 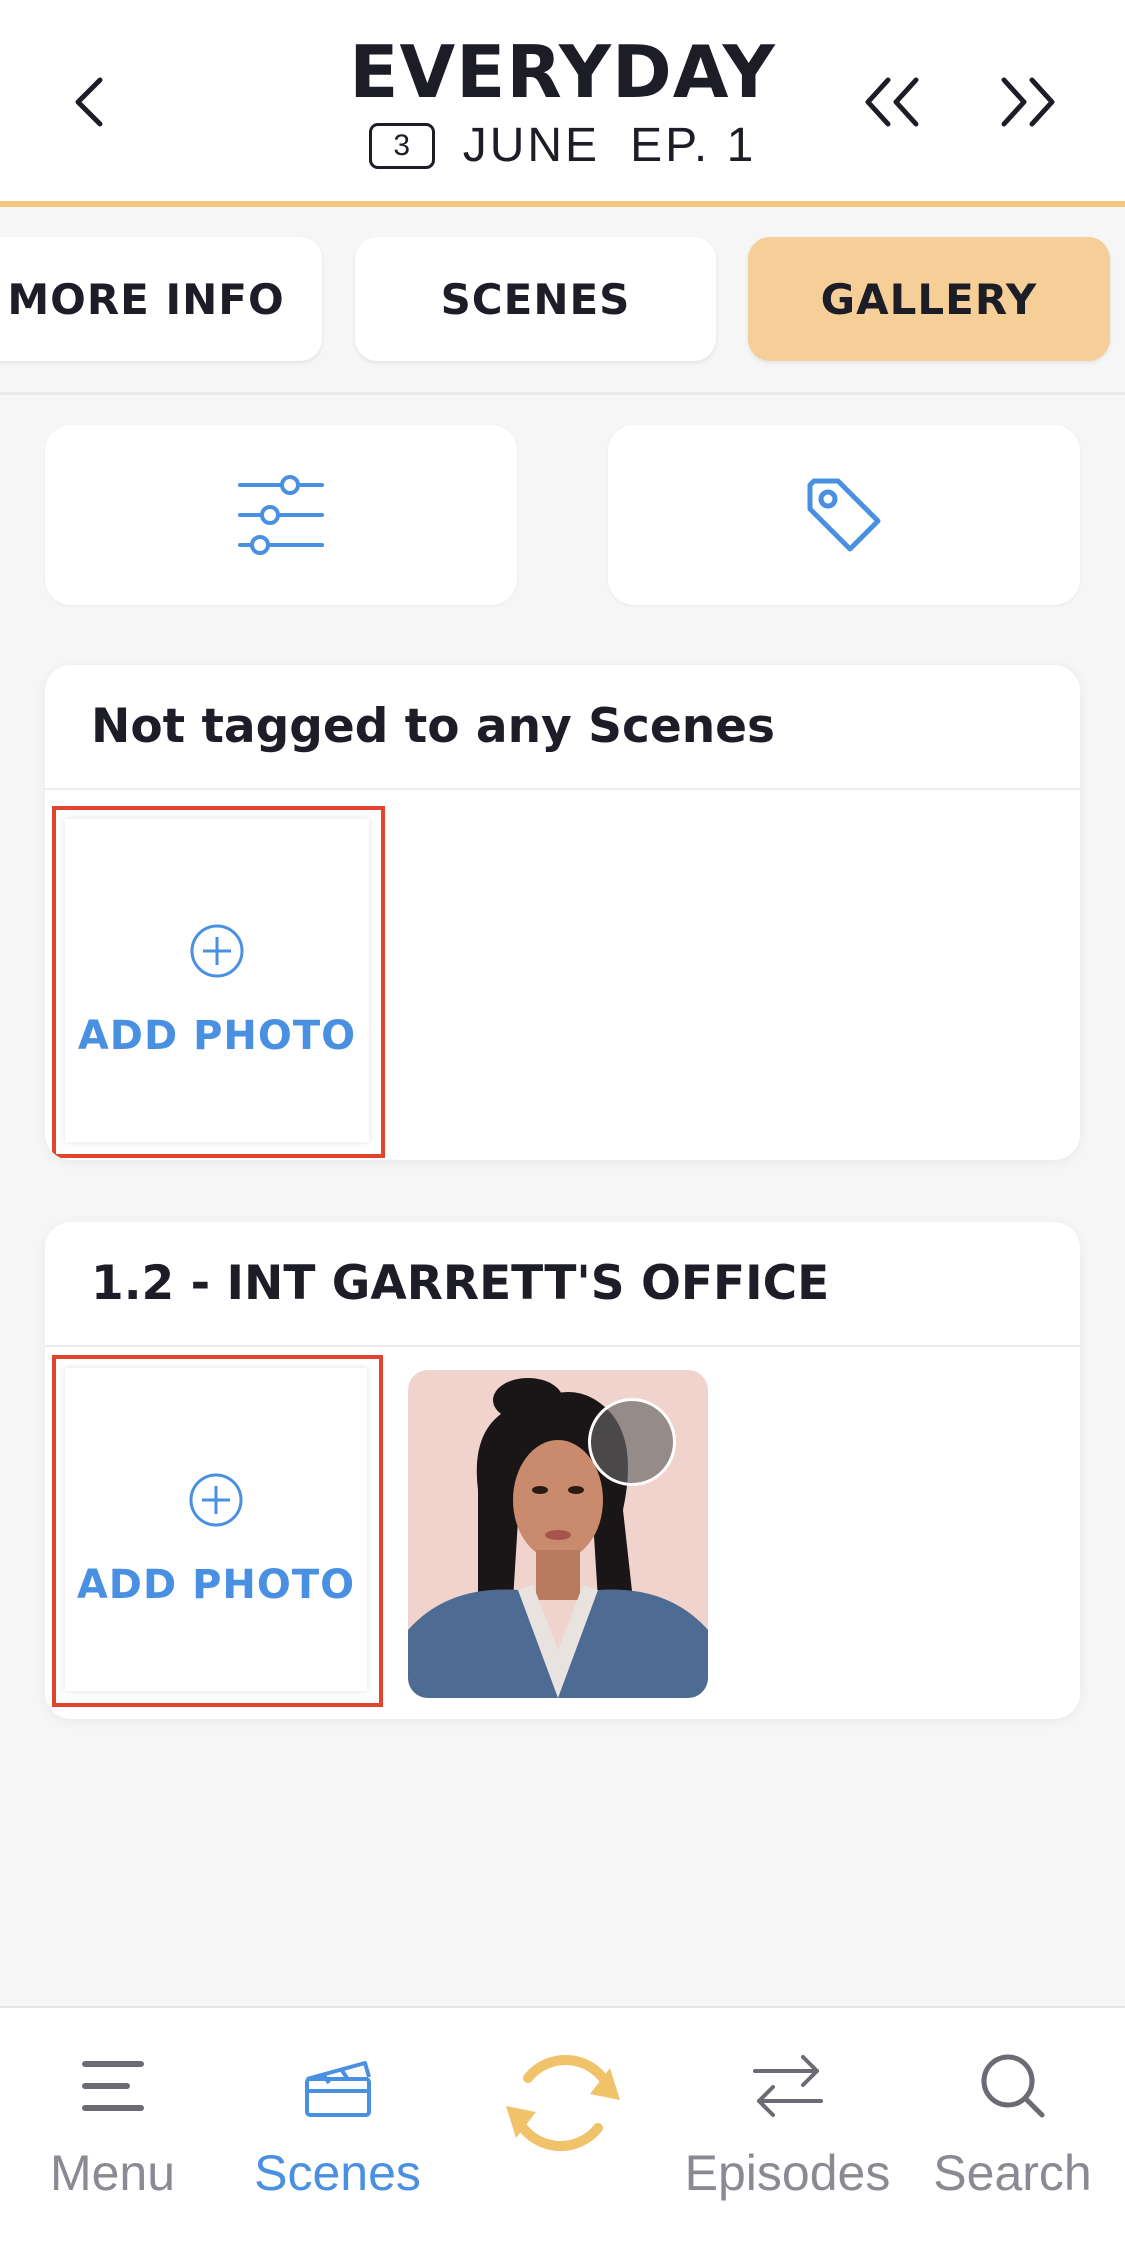 I want to click on sync-icon, so click(x=562, y=2103).